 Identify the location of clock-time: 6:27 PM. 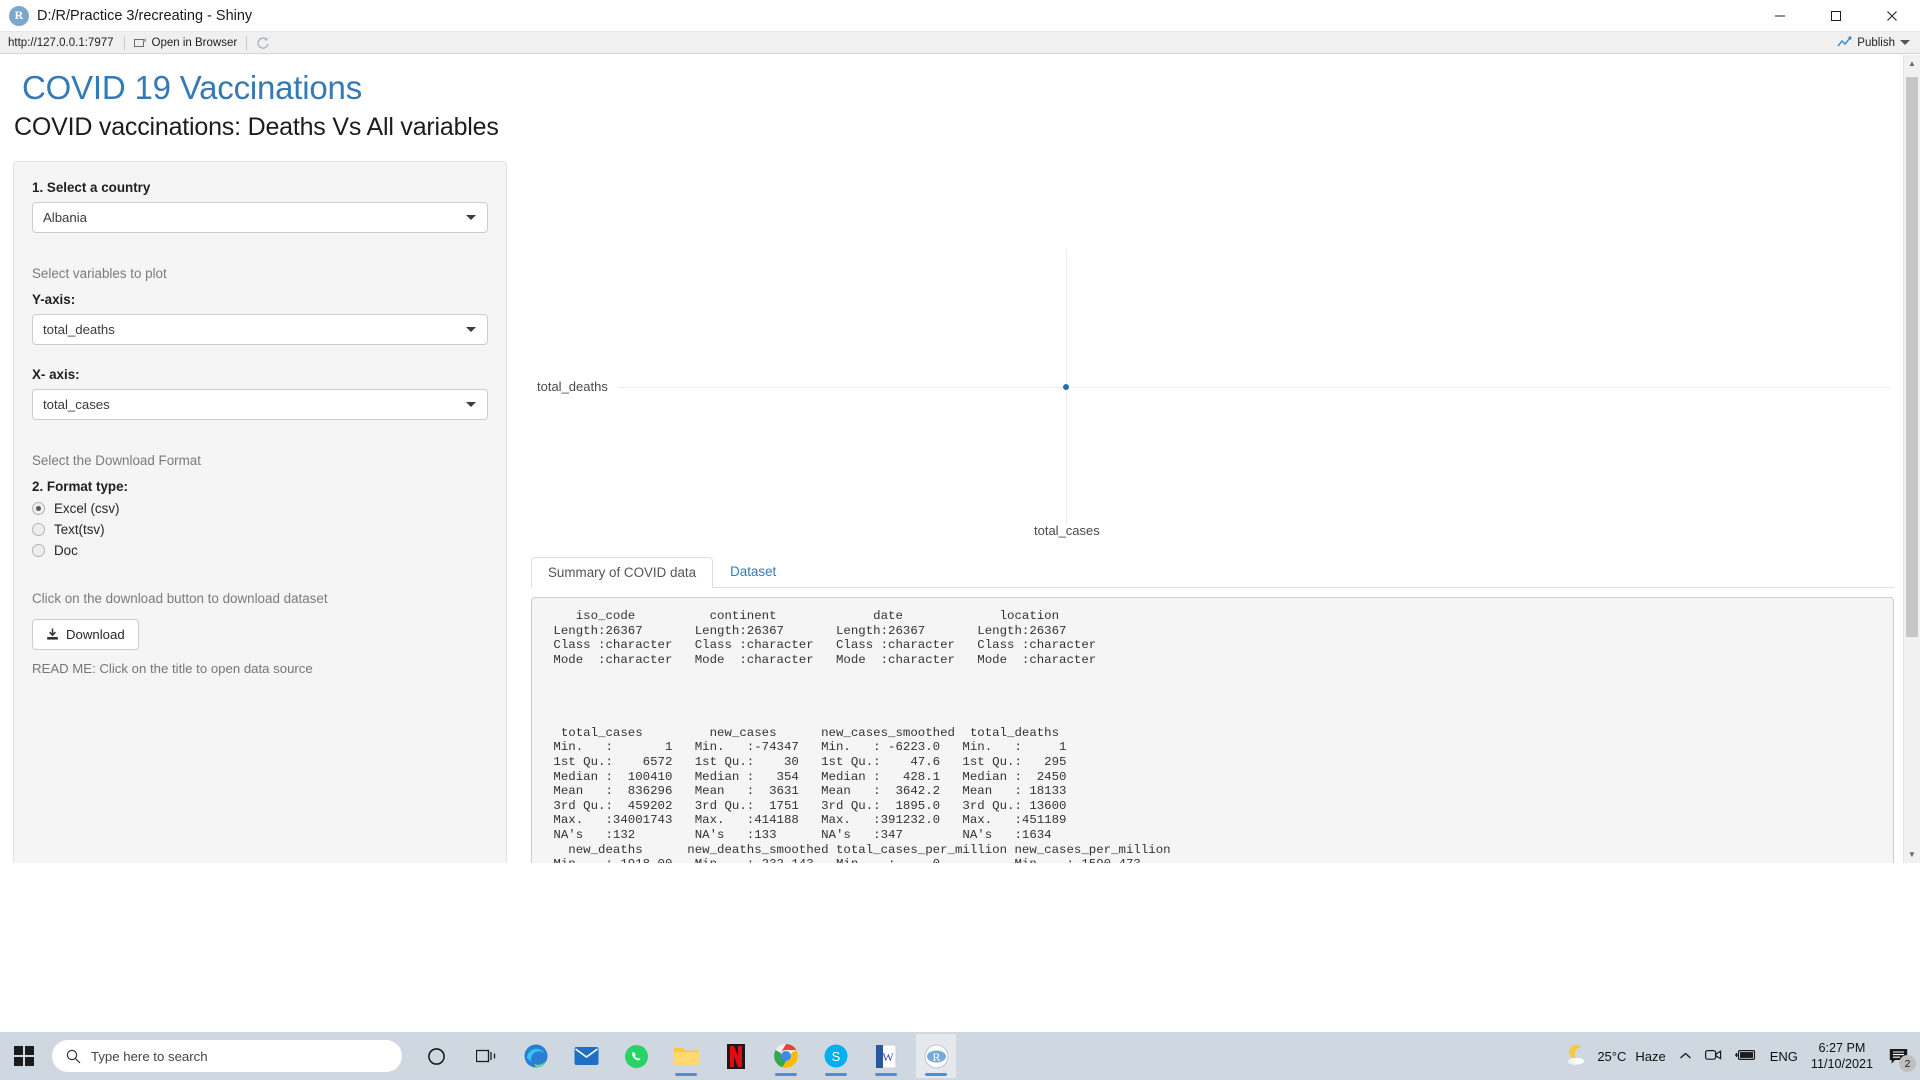
(1842, 1048).